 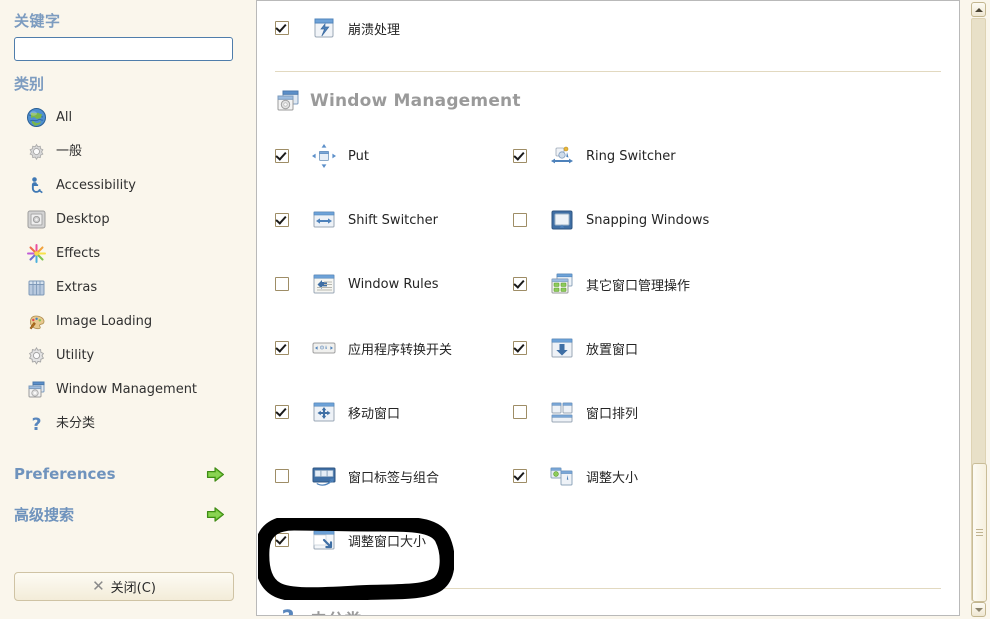 I want to click on plugin-label: 调整大小, so click(x=612, y=476).